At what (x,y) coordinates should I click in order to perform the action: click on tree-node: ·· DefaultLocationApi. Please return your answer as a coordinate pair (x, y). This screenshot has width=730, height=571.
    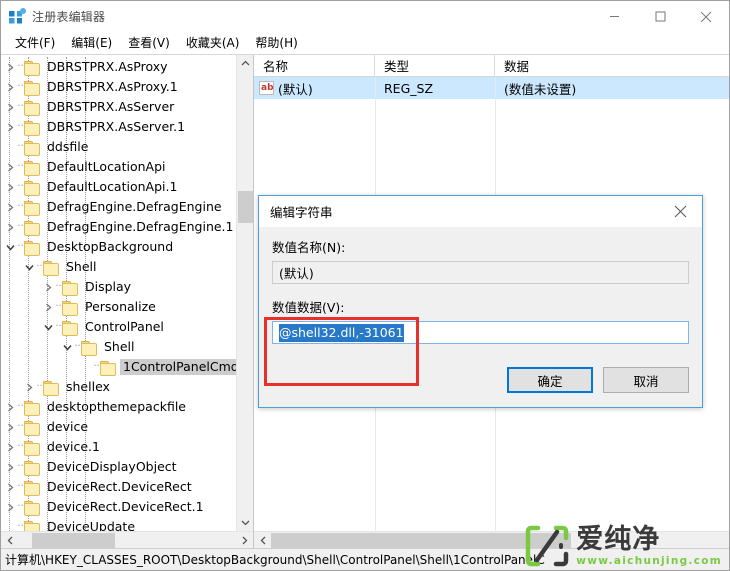
    Looking at the image, I should click on (127, 167).